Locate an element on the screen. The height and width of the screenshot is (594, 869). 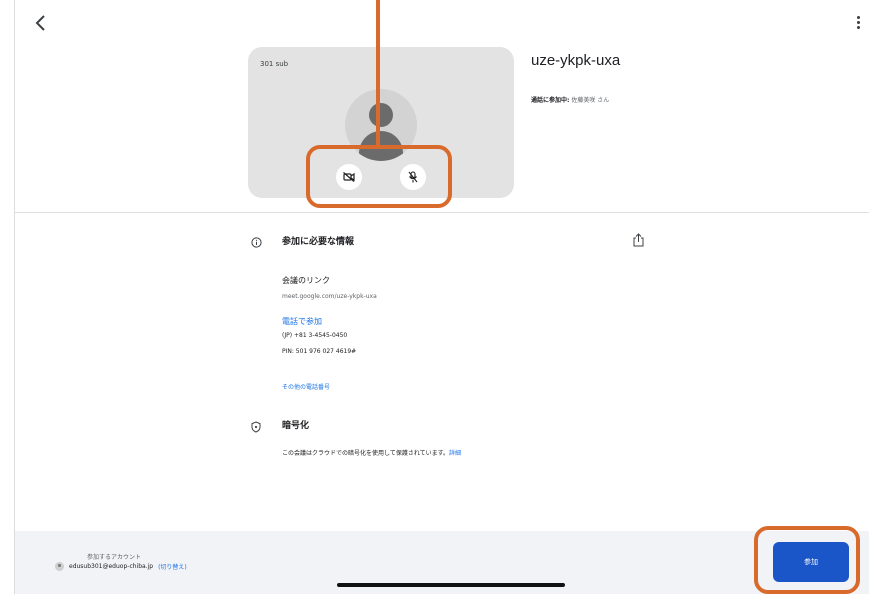
preview-name-label: 301 sub is located at coordinates (274, 64).